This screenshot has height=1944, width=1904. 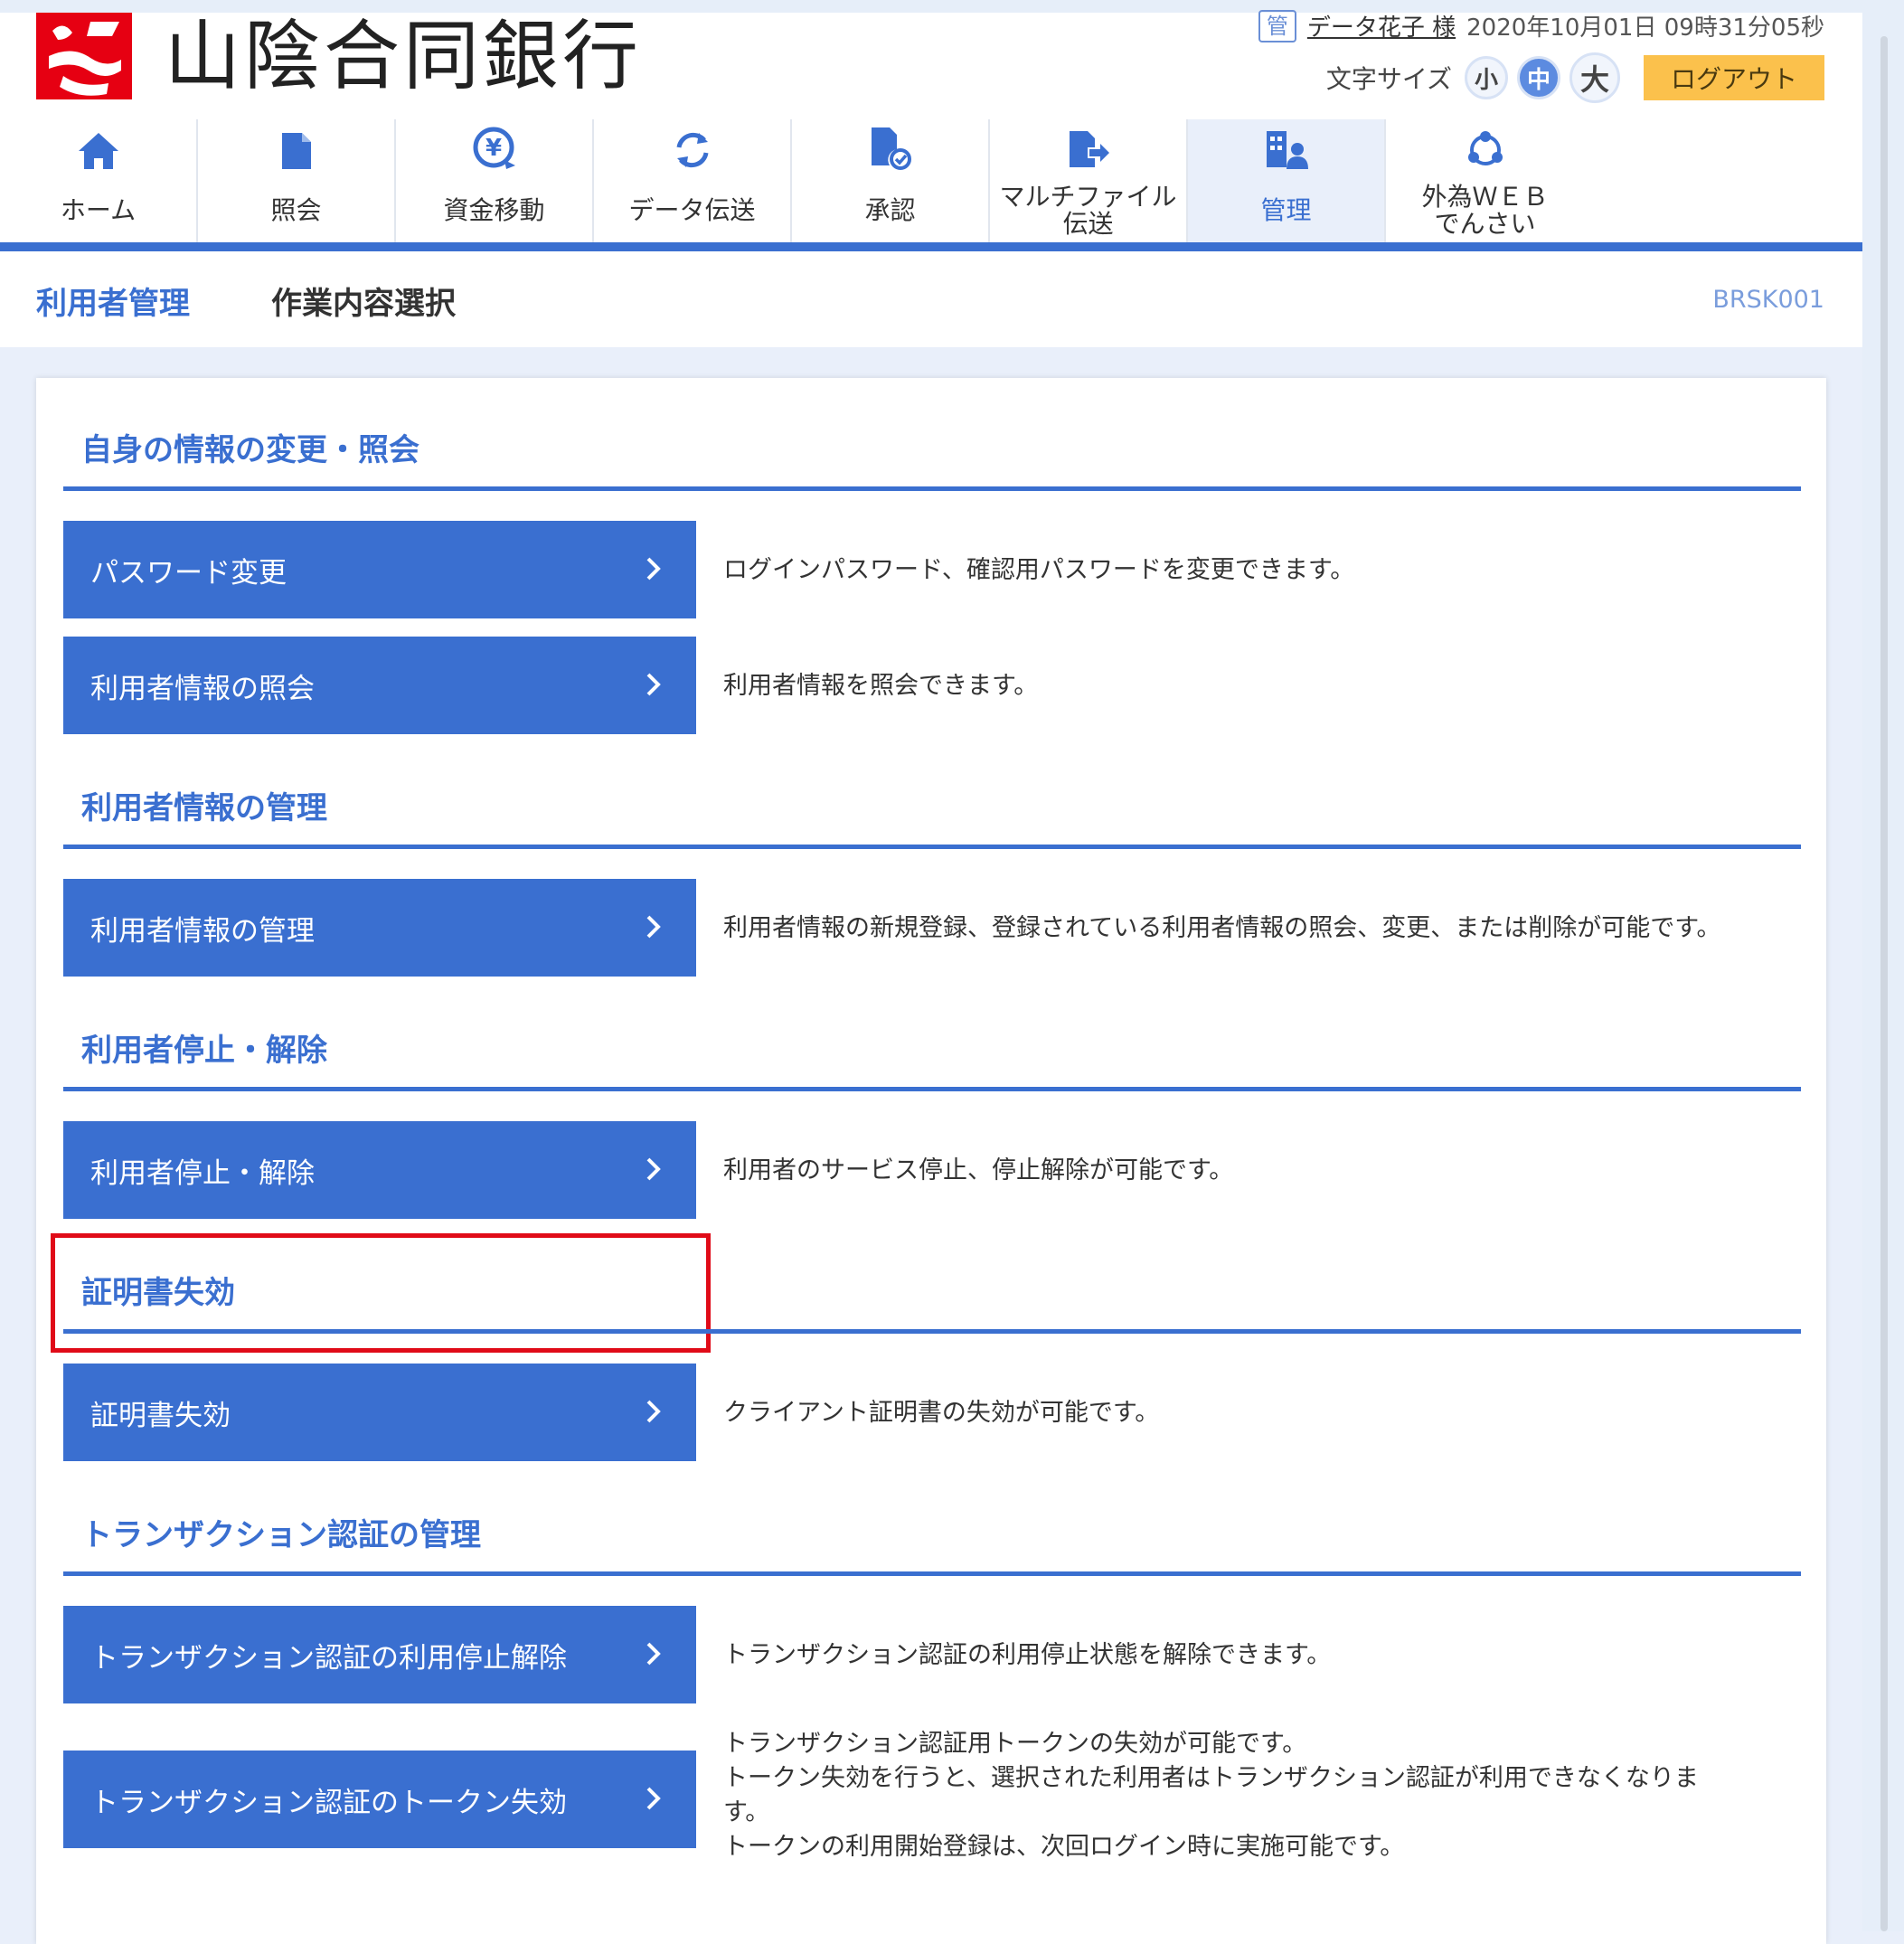 I want to click on nav-label: 承認, so click(x=890, y=210).